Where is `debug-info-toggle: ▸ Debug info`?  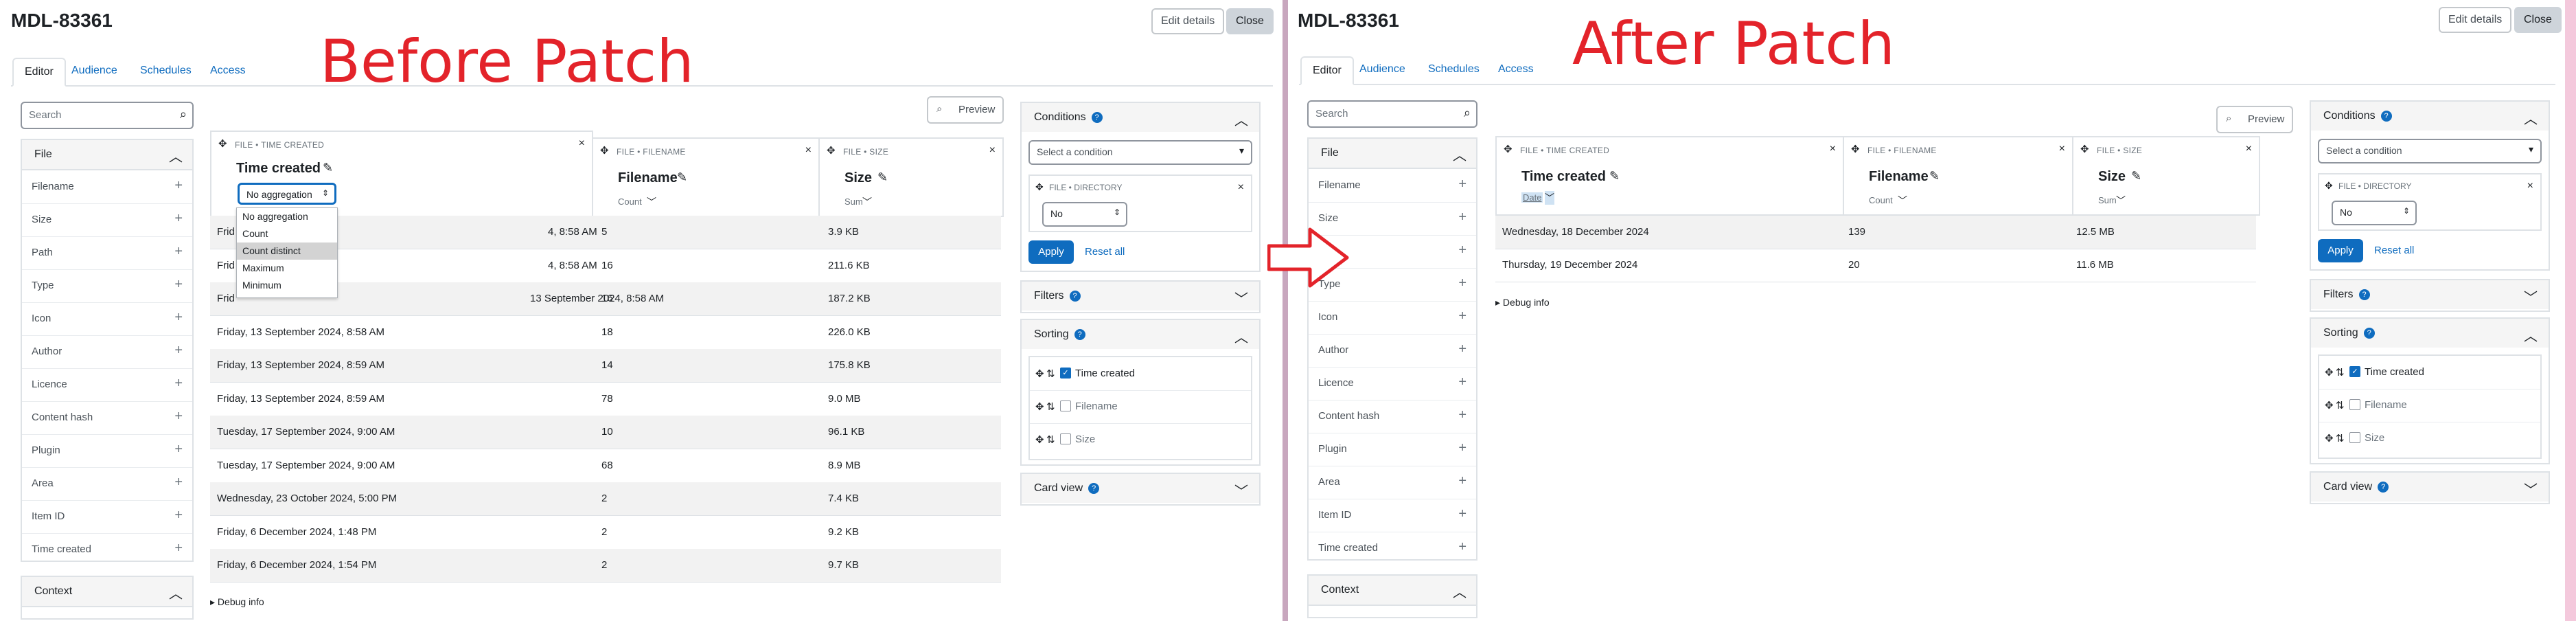 debug-info-toggle: ▸ Debug info is located at coordinates (1522, 302).